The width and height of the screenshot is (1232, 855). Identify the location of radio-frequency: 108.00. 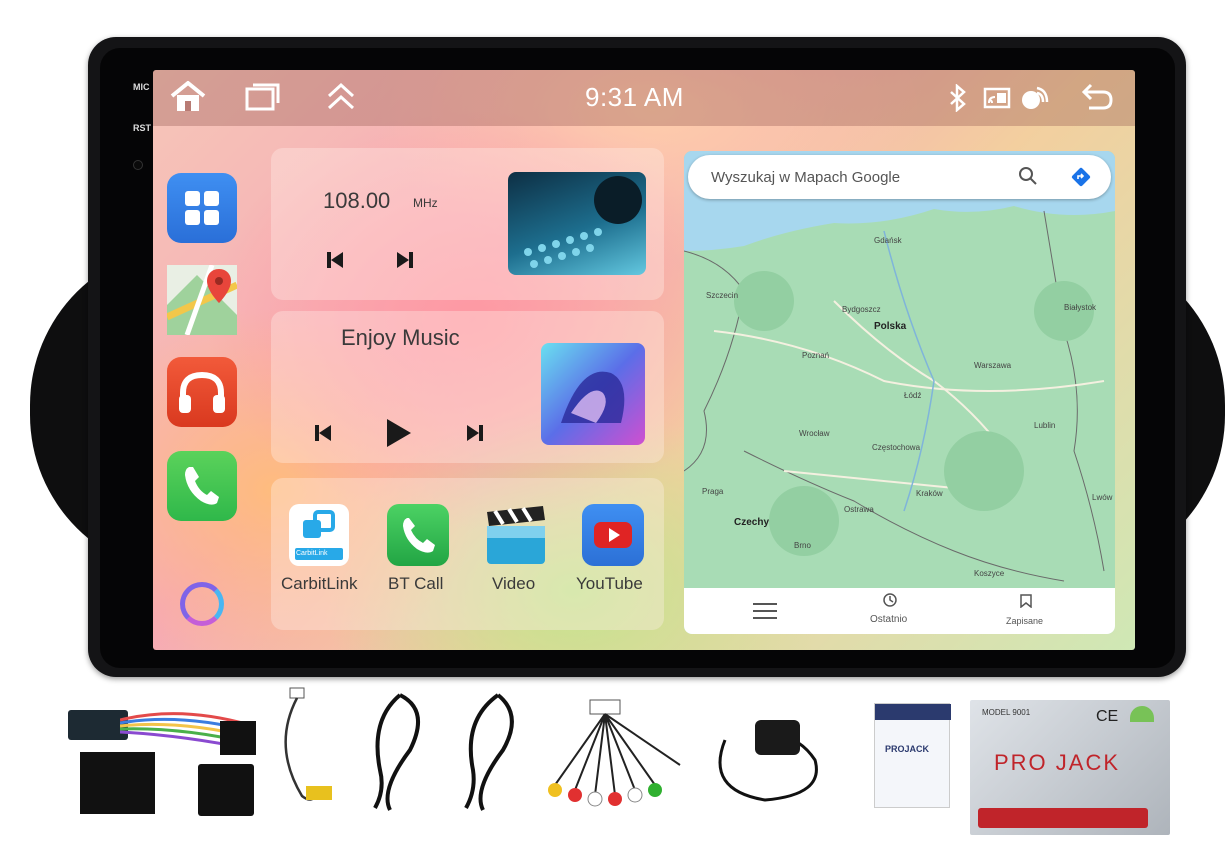
(357, 200).